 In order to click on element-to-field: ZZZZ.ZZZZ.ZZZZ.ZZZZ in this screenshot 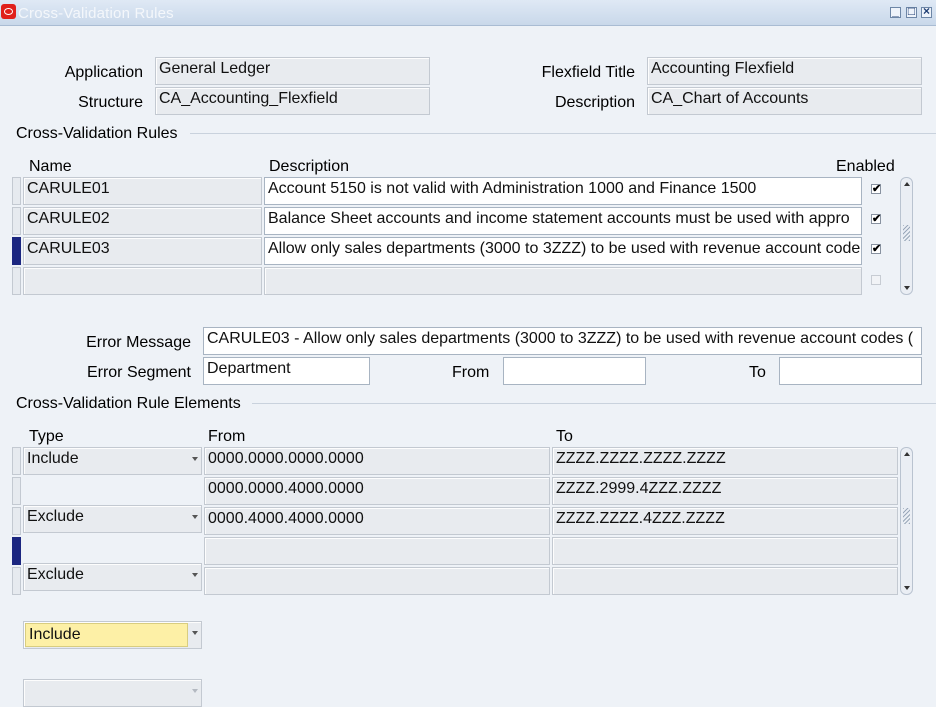, I will do `click(725, 461)`.